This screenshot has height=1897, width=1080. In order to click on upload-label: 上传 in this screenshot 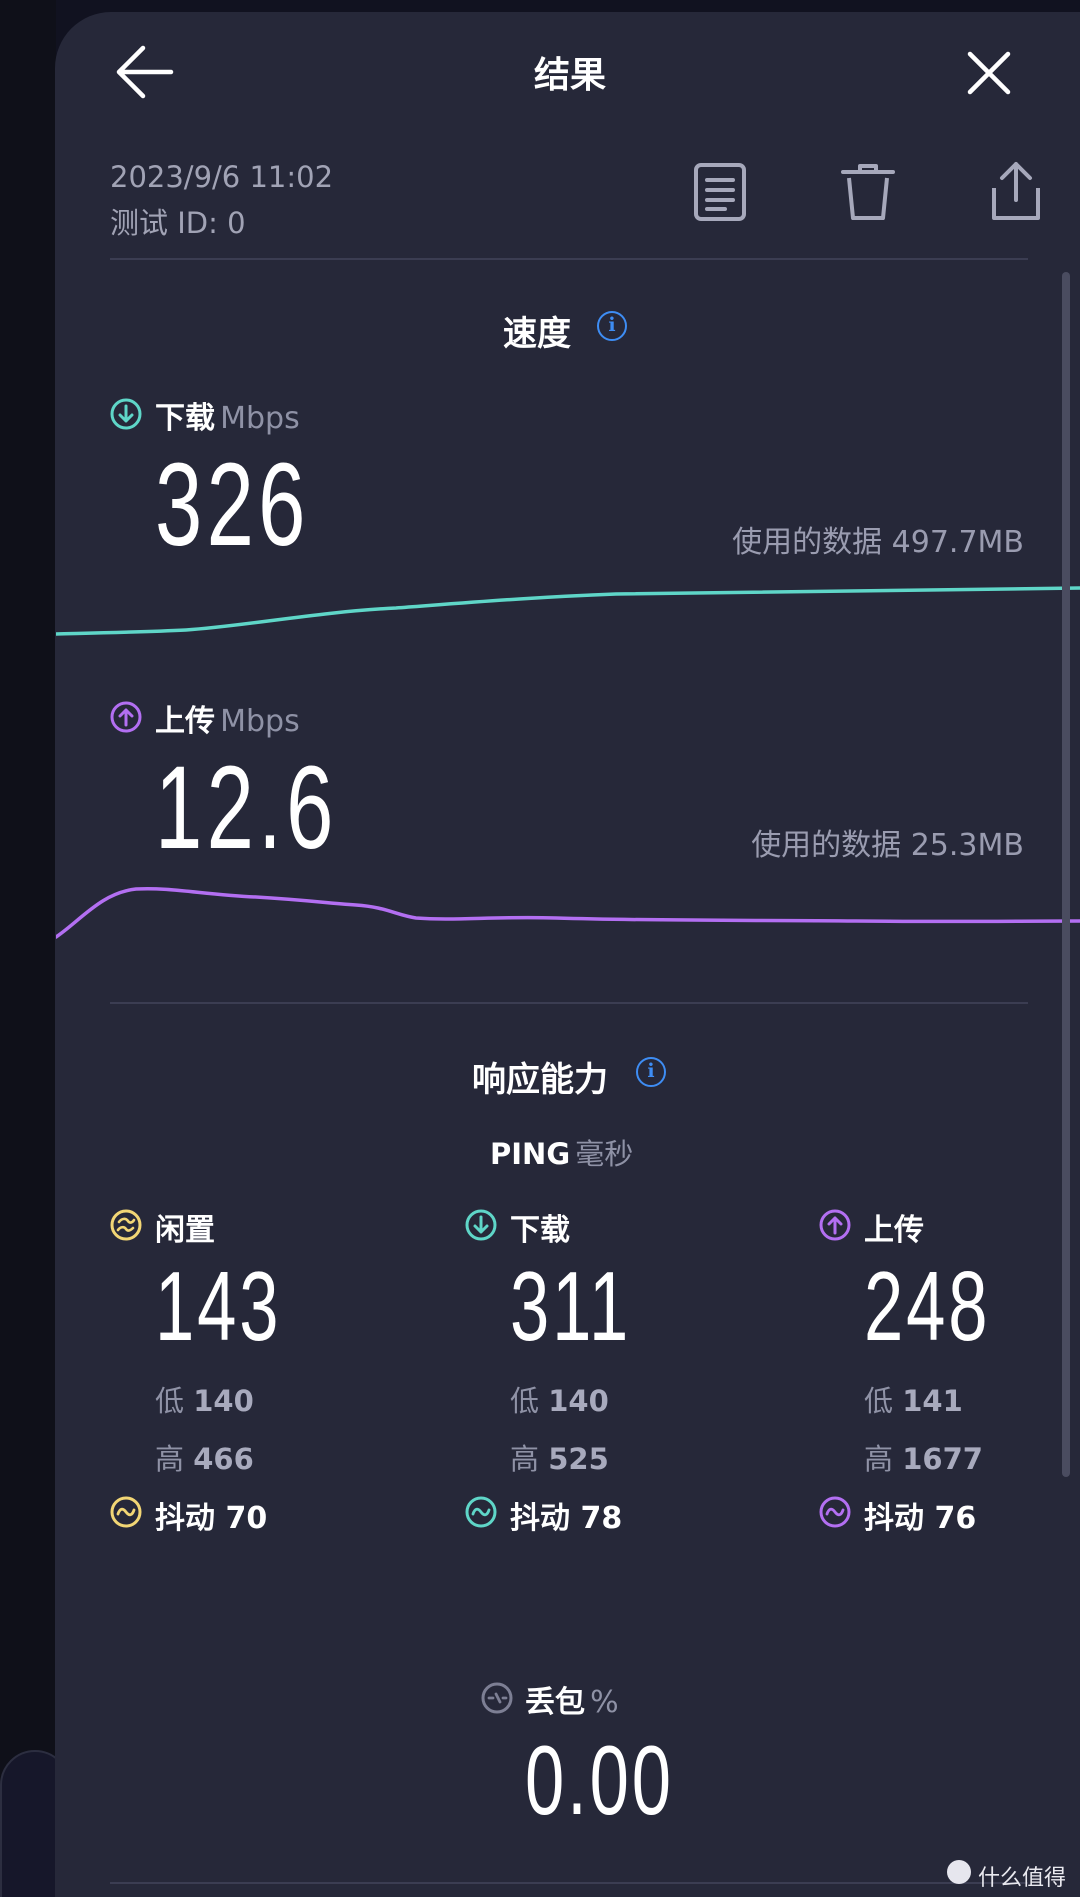, I will do `click(185, 721)`.